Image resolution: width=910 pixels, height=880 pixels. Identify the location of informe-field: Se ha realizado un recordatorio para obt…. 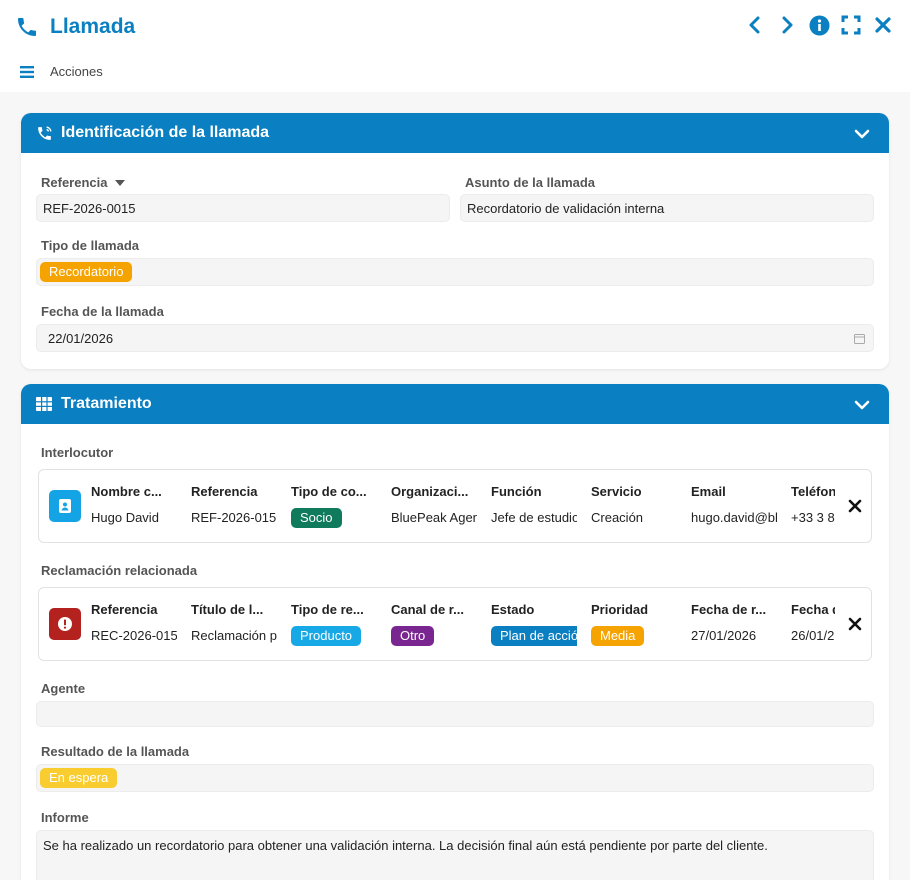
(455, 855).